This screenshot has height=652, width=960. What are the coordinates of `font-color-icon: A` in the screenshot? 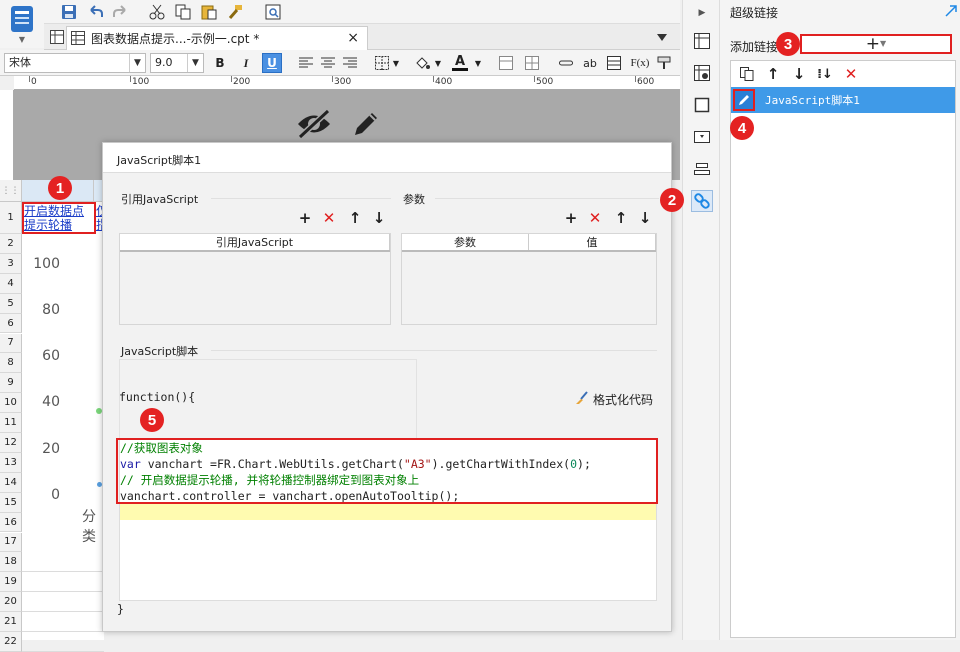 It's located at (460, 63).